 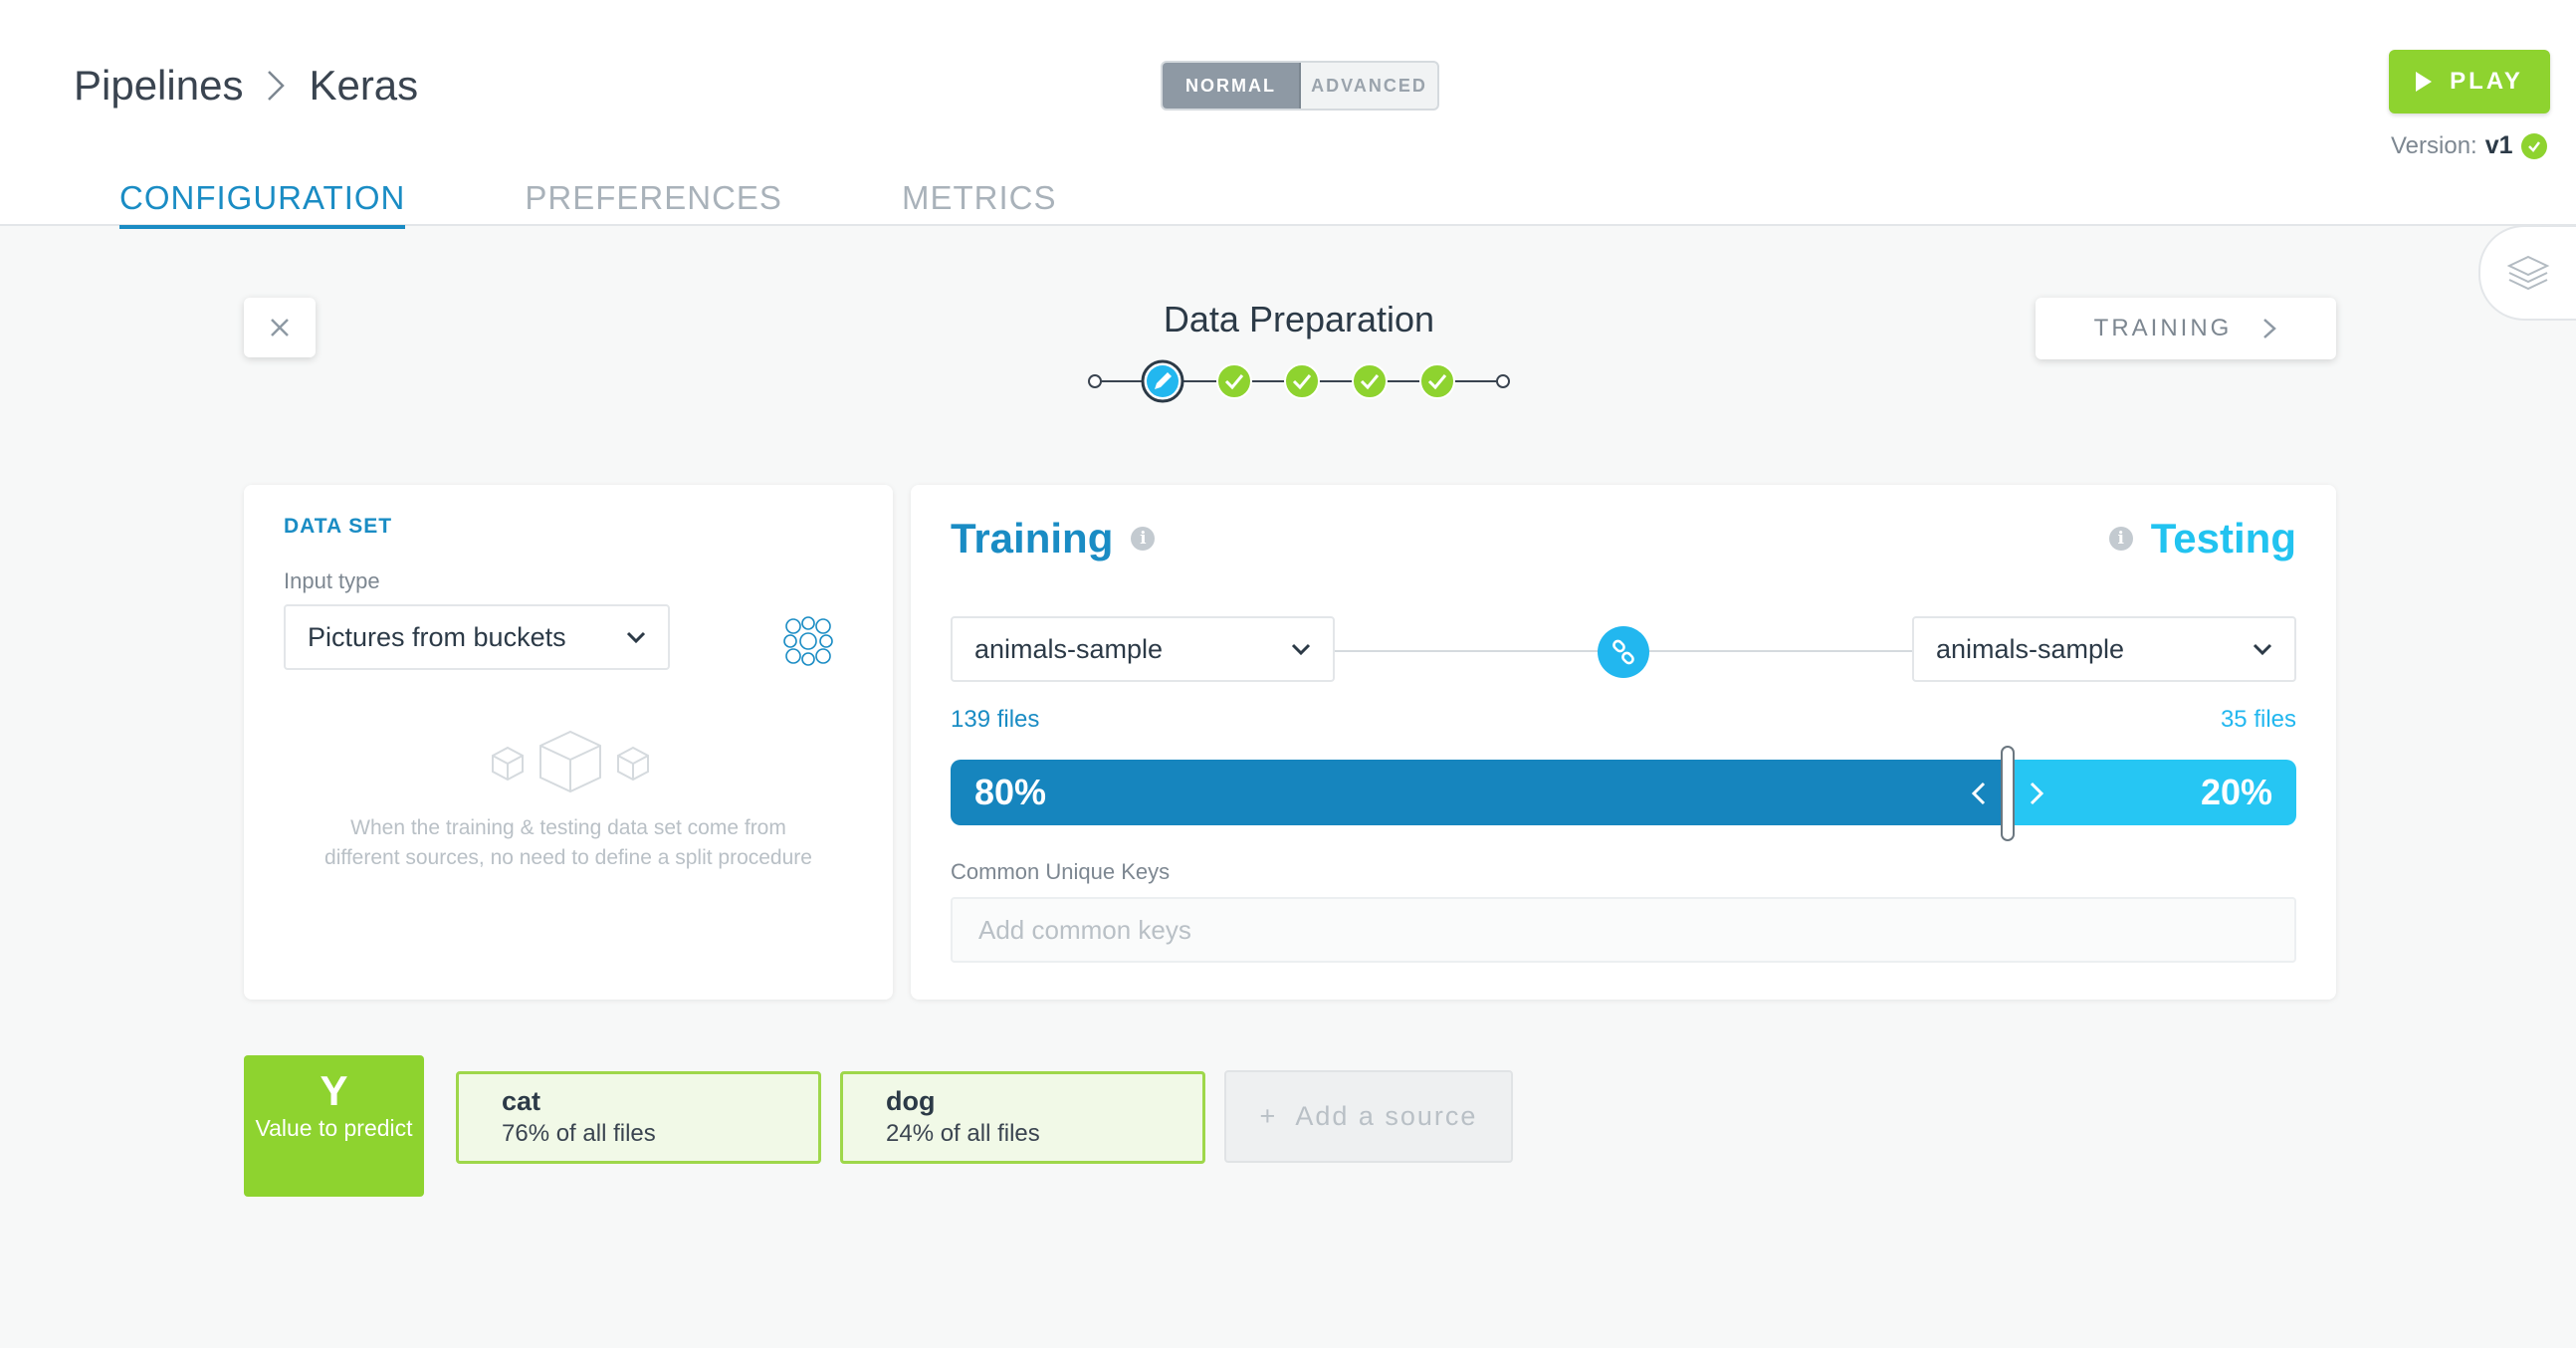 I want to click on target-letter: Y, so click(x=334, y=1091).